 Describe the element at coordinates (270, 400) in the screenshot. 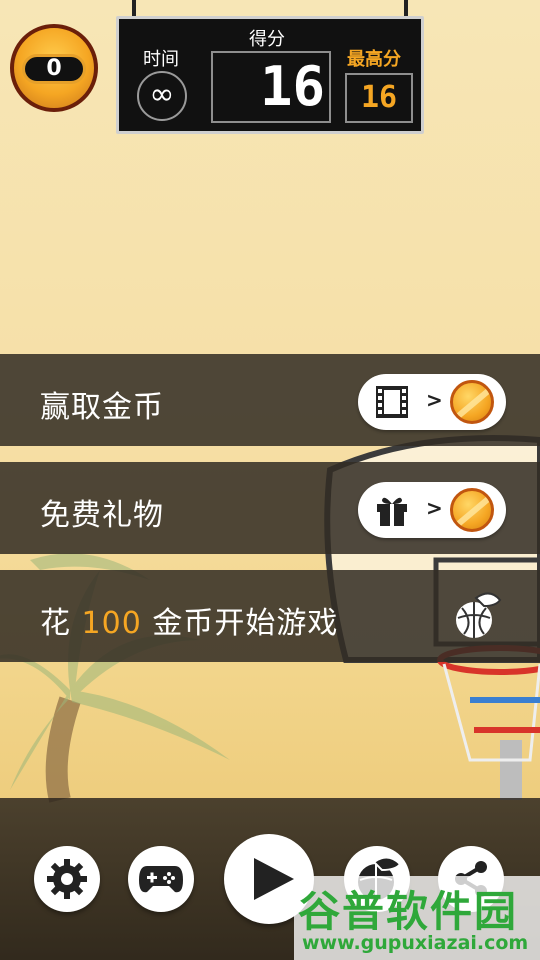

I see `earn-coins-row: 赢取金币 >` at that location.